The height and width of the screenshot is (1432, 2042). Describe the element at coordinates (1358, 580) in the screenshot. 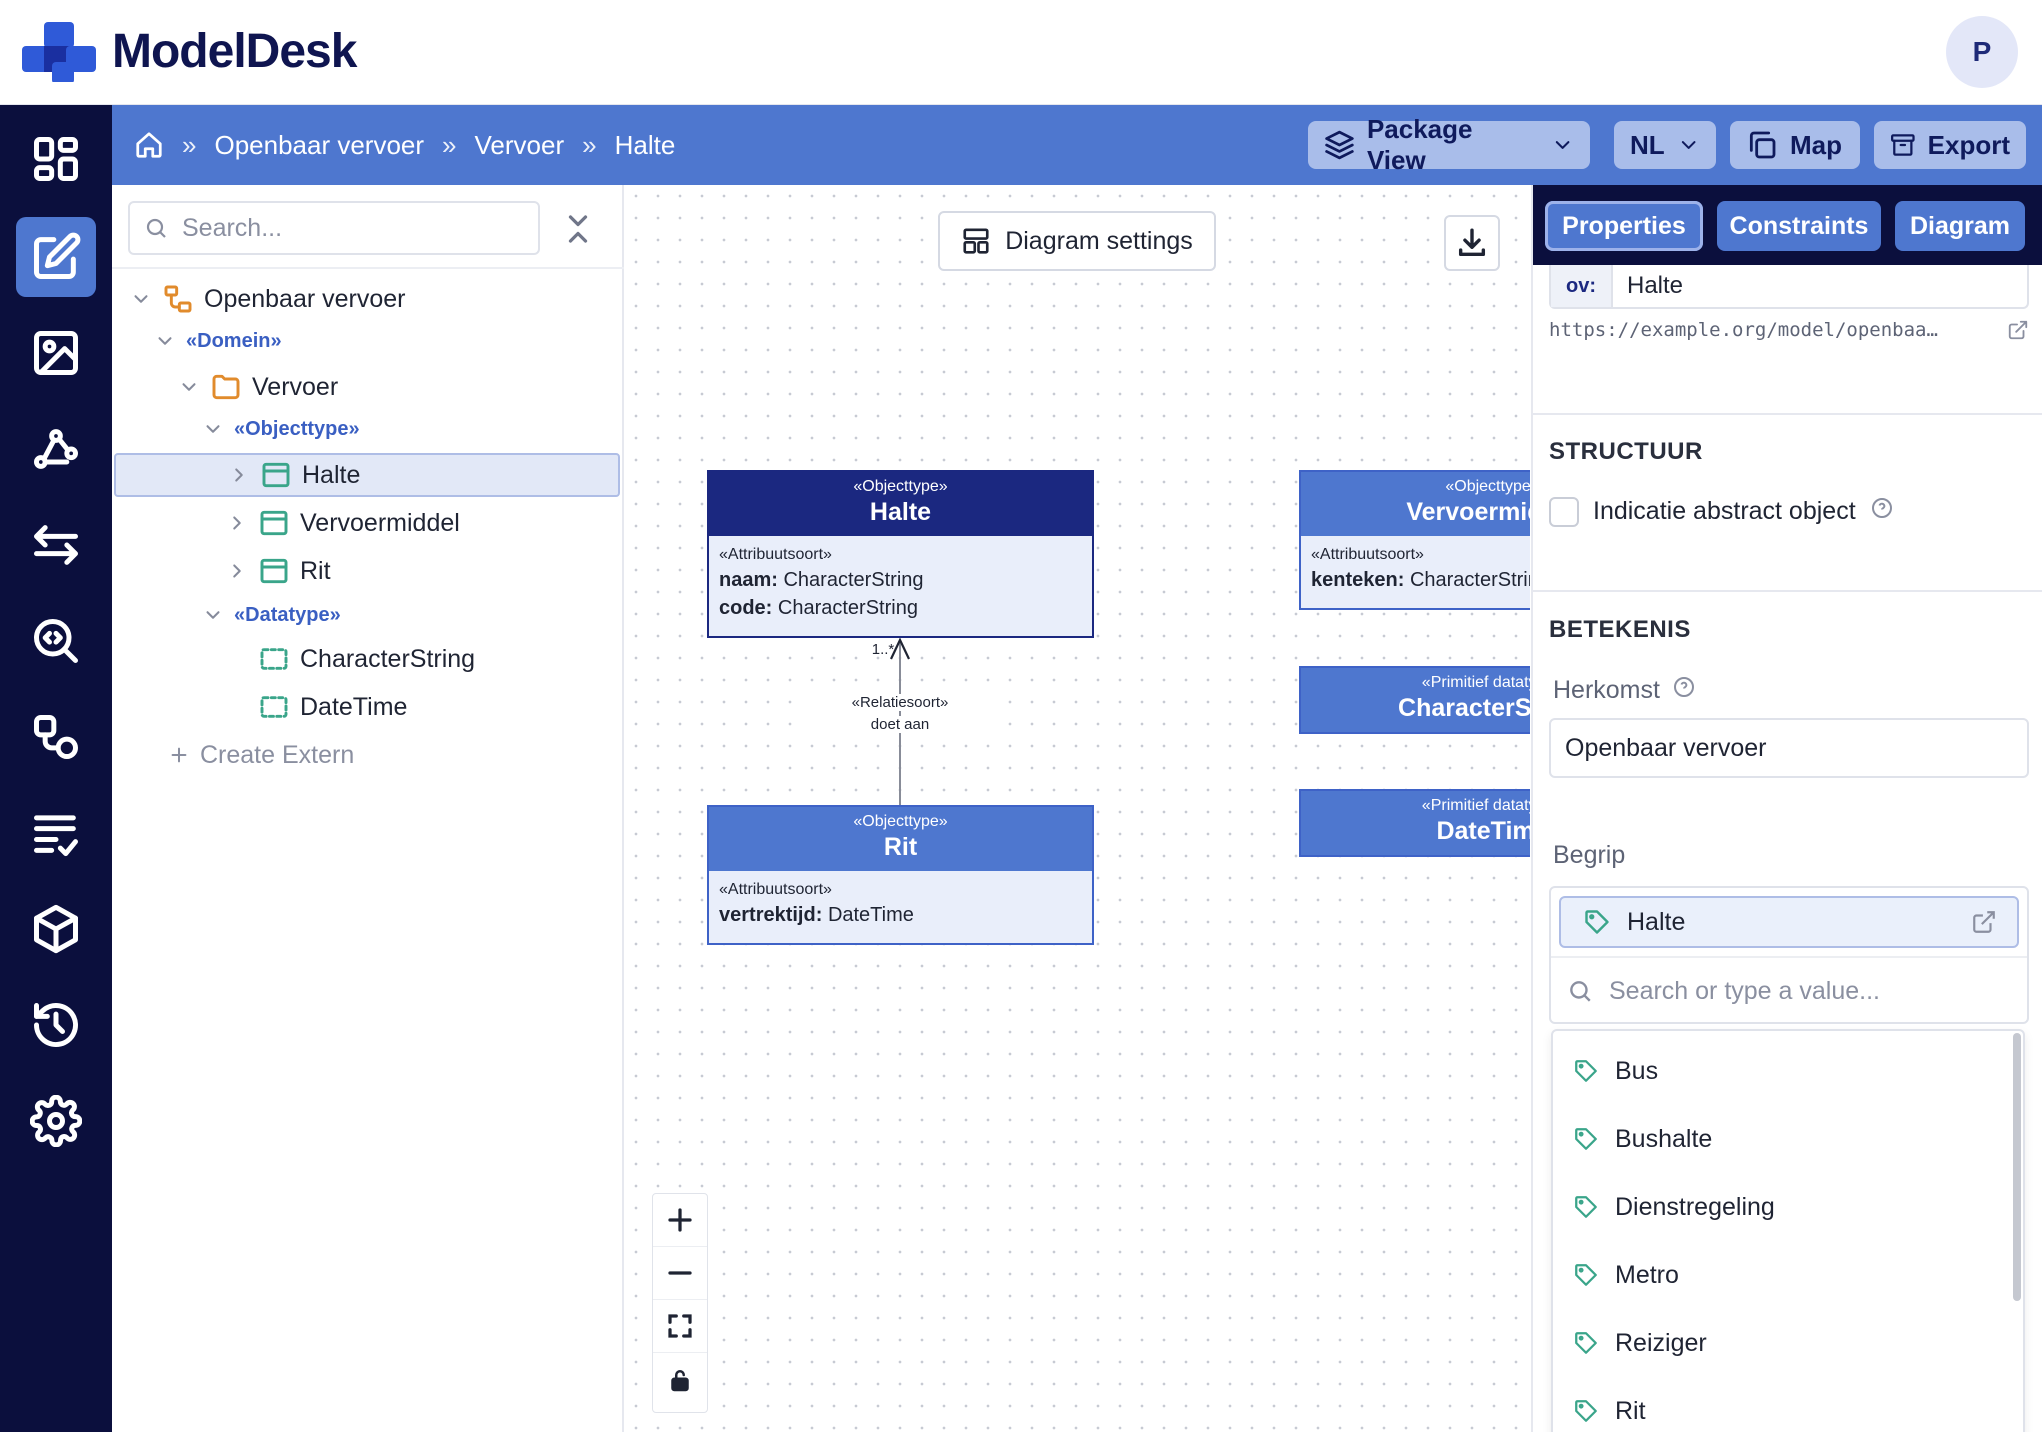

I see `attribute-name: kenteken:` at that location.